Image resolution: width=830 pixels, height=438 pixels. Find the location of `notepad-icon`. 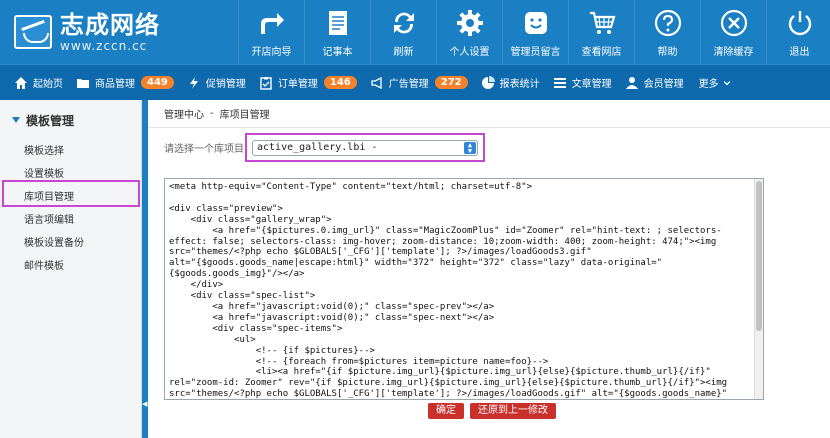

notepad-icon is located at coordinates (337, 23).